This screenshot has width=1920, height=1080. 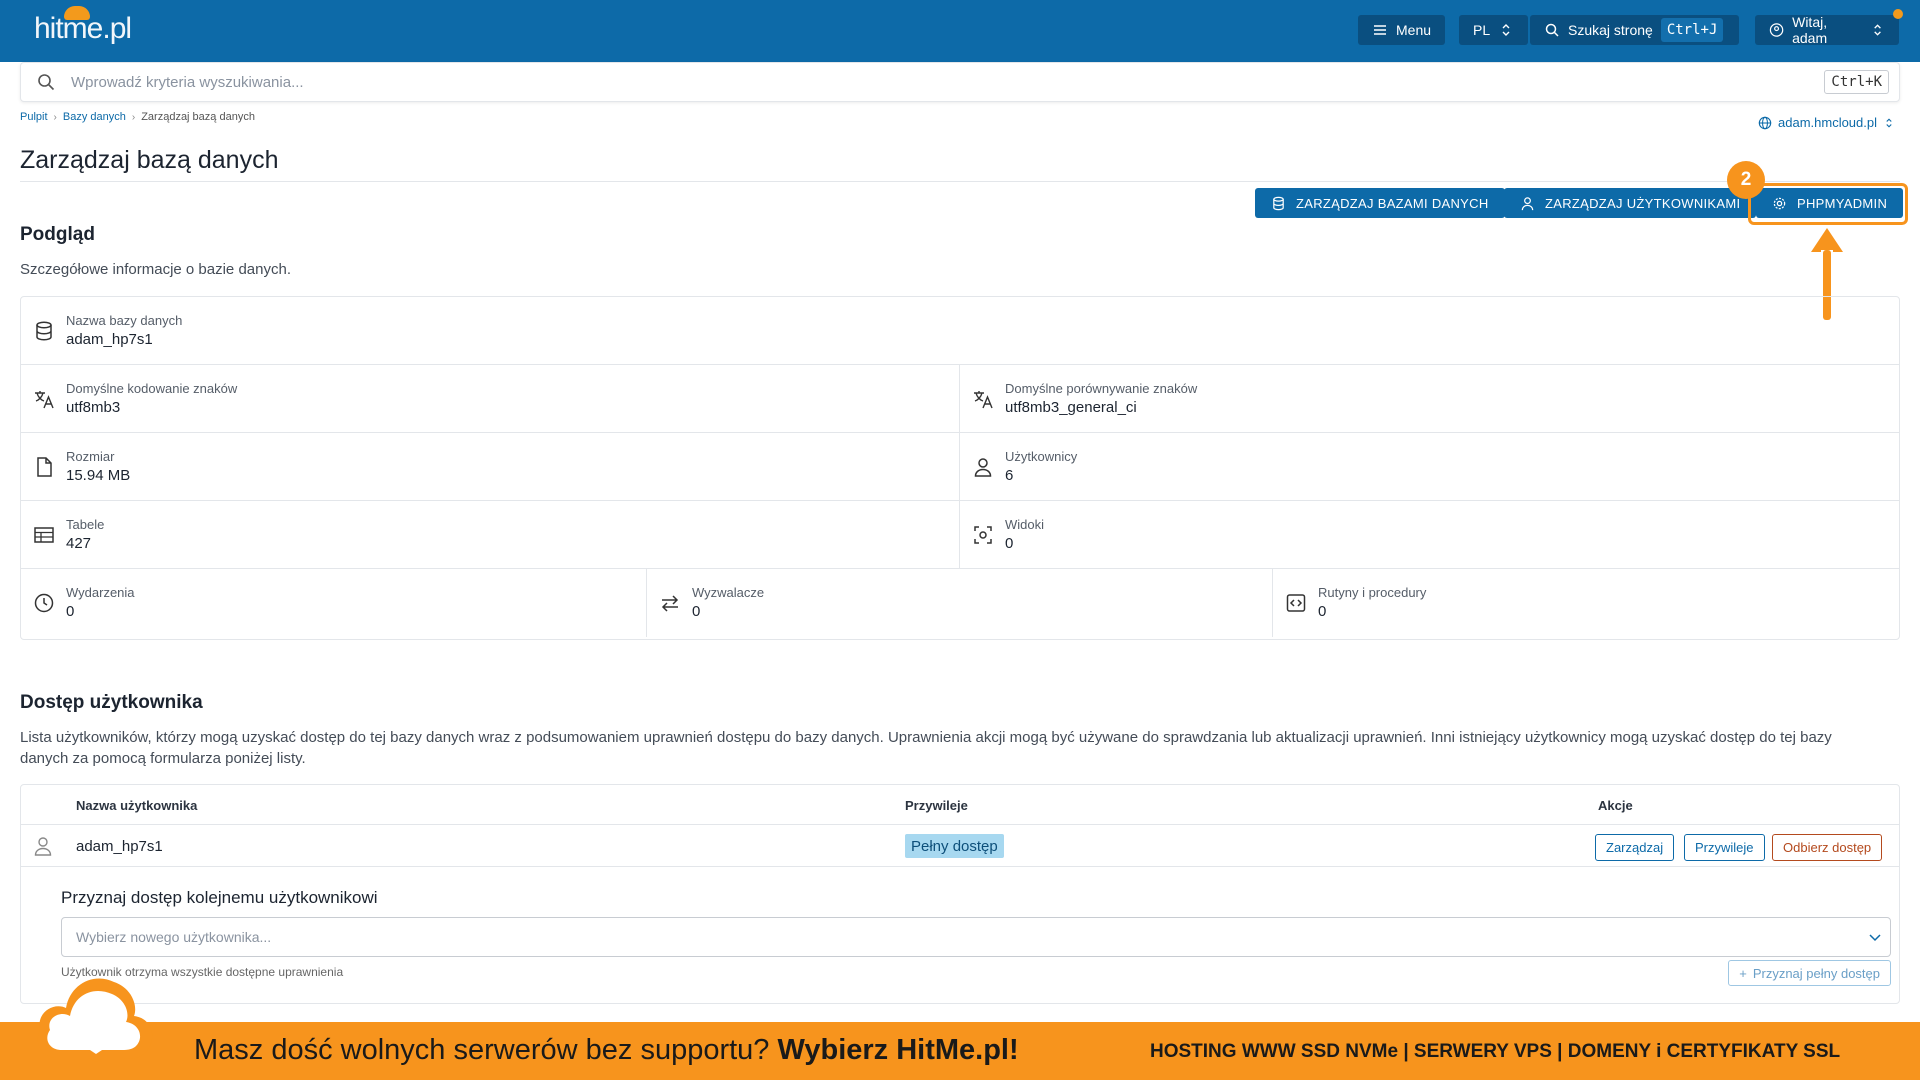 I want to click on size-field: Rozmiar 15.94 MB, so click(x=490, y=467).